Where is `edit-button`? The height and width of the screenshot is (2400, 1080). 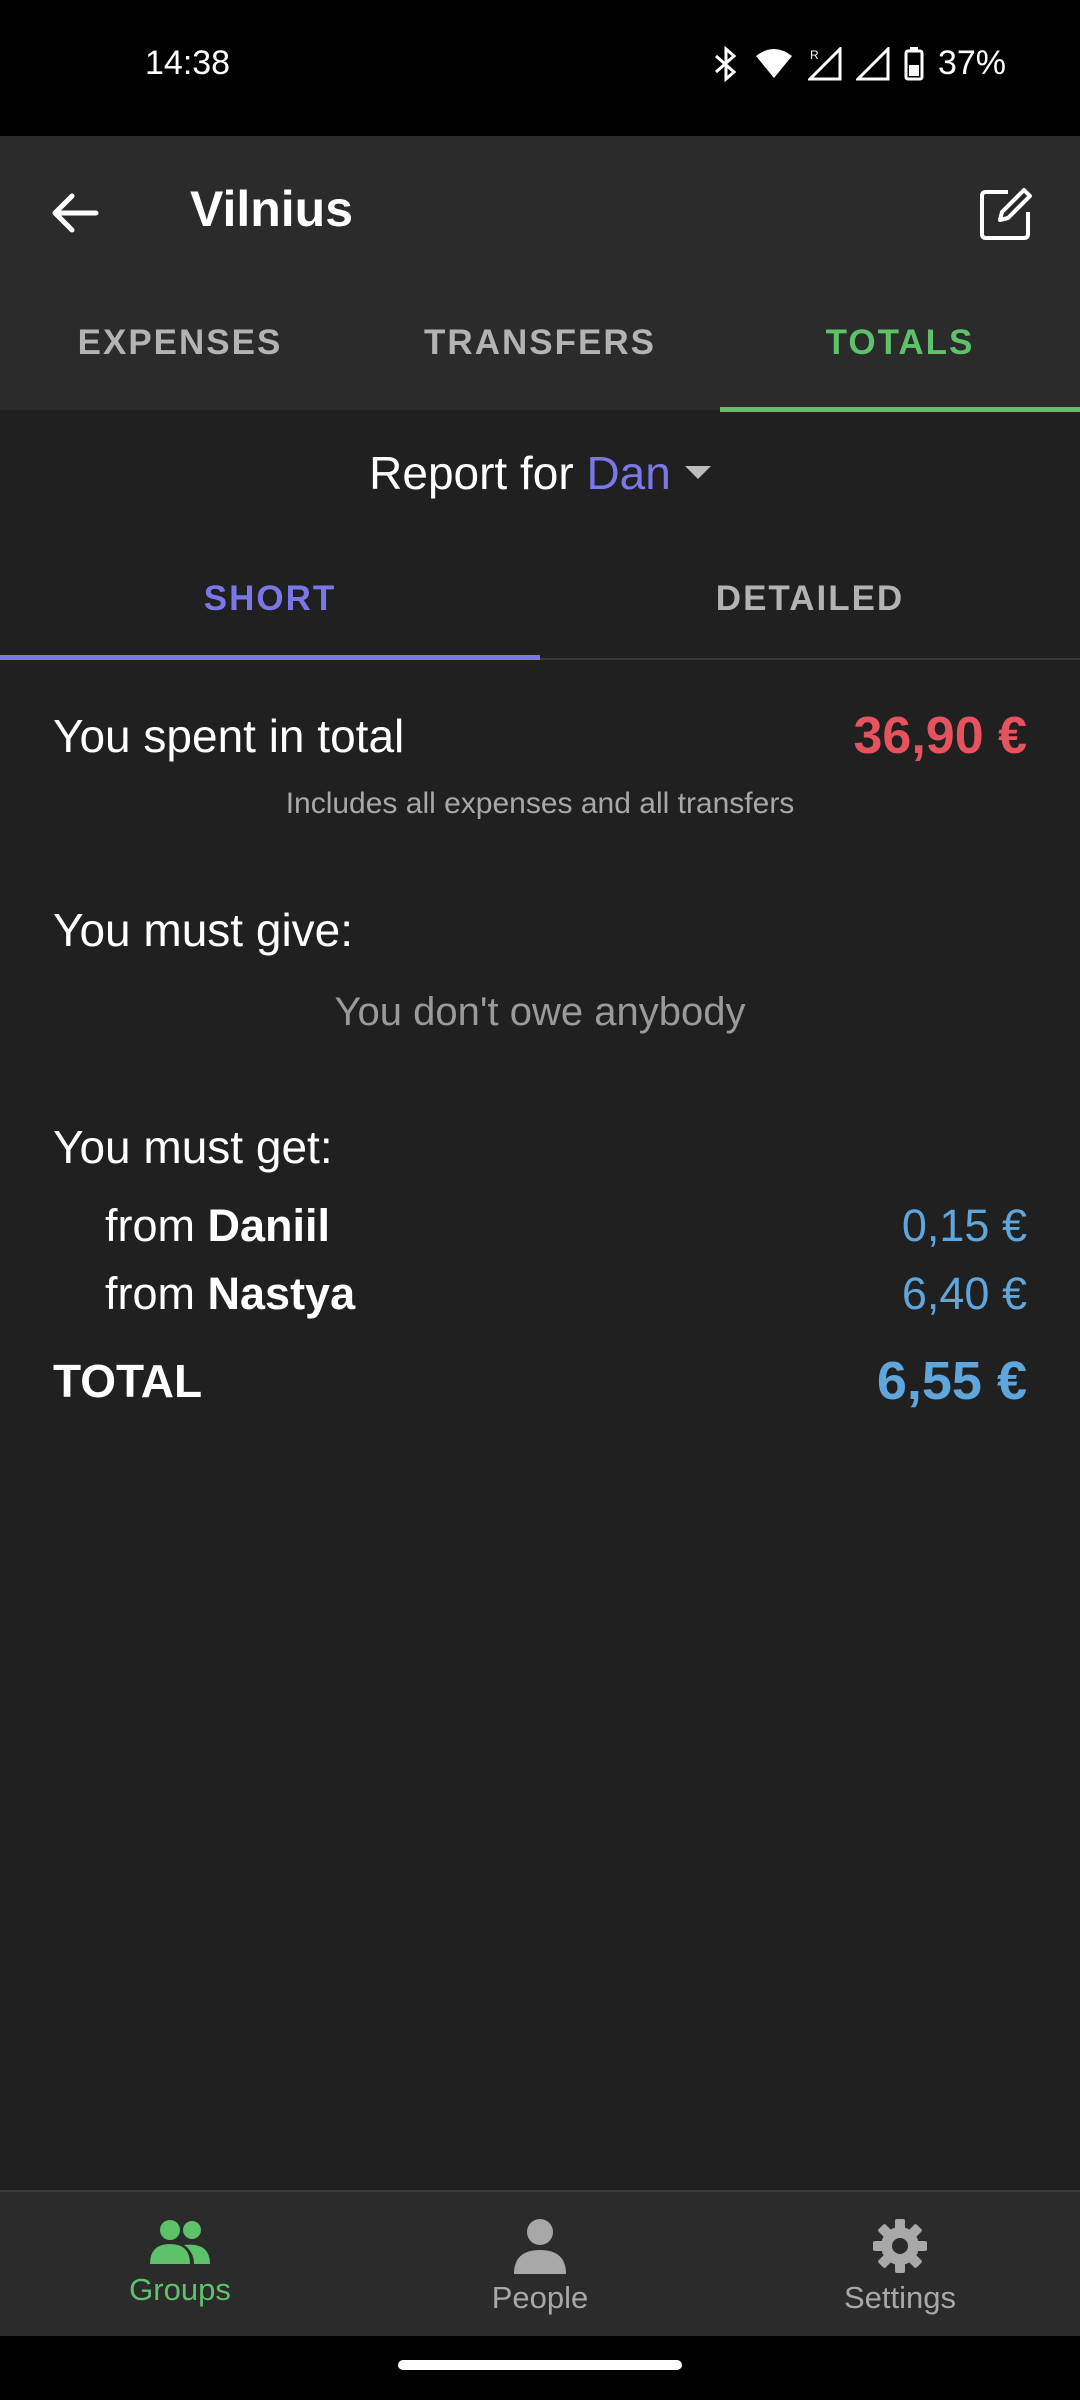
edit-button is located at coordinates (1006, 214).